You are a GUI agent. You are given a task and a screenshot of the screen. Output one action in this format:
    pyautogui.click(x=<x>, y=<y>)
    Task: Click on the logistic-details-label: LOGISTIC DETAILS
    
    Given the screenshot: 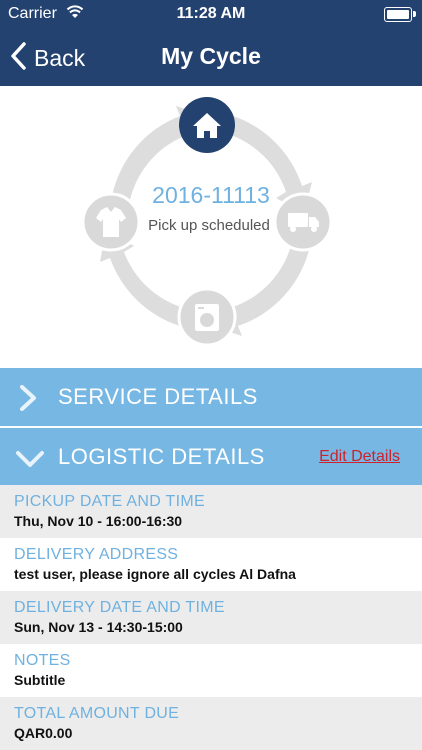 What is the action you would take?
    pyautogui.click(x=161, y=456)
    